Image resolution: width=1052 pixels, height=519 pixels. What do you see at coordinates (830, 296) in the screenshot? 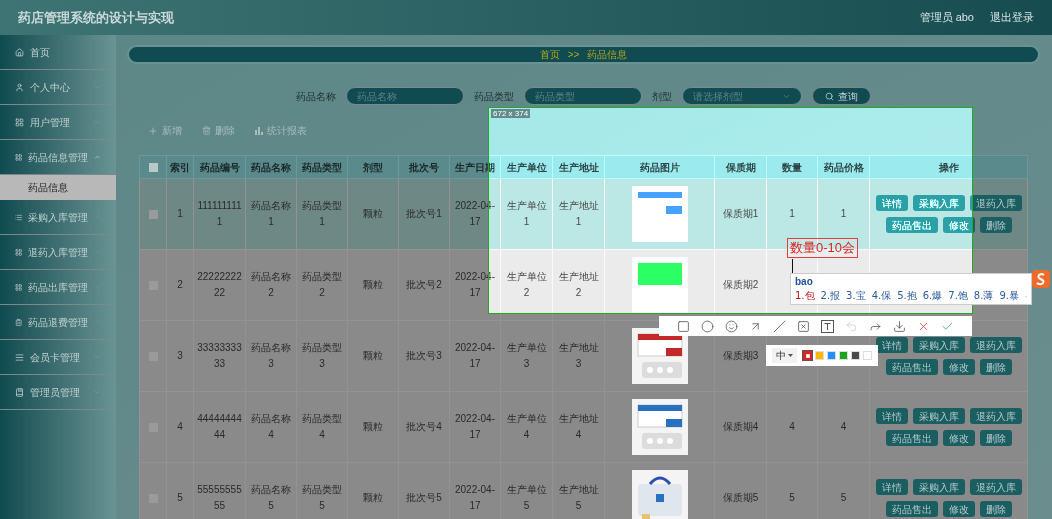
I see `ime-candidate: 2.报` at bounding box center [830, 296].